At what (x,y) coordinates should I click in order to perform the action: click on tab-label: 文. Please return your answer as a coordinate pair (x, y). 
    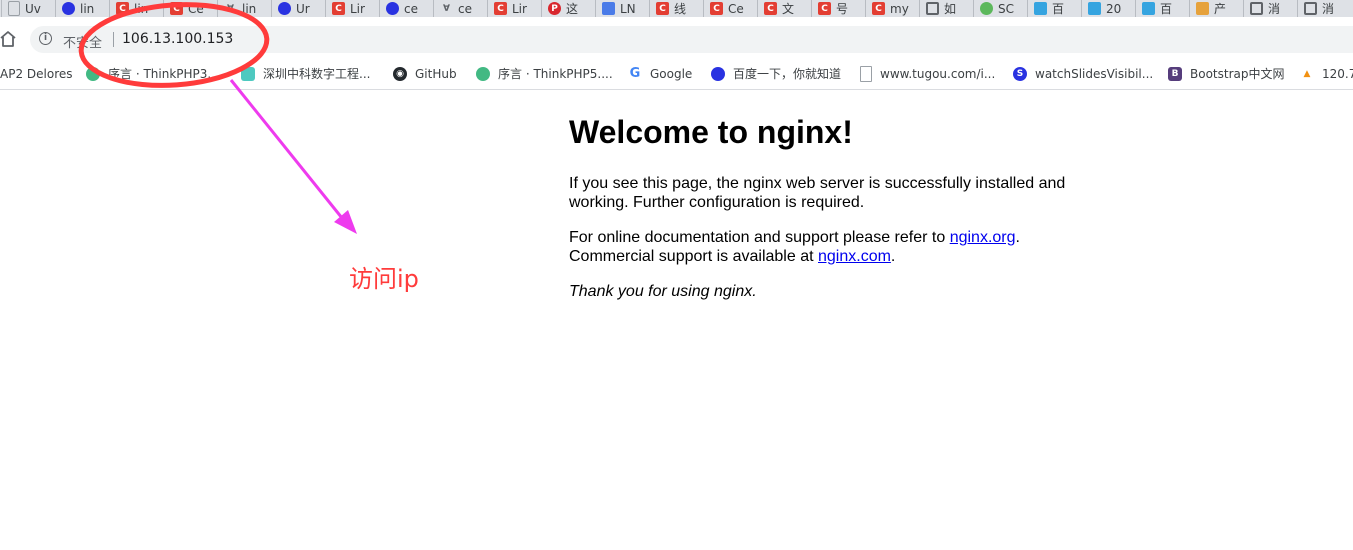
    Looking at the image, I should click on (788, 9).